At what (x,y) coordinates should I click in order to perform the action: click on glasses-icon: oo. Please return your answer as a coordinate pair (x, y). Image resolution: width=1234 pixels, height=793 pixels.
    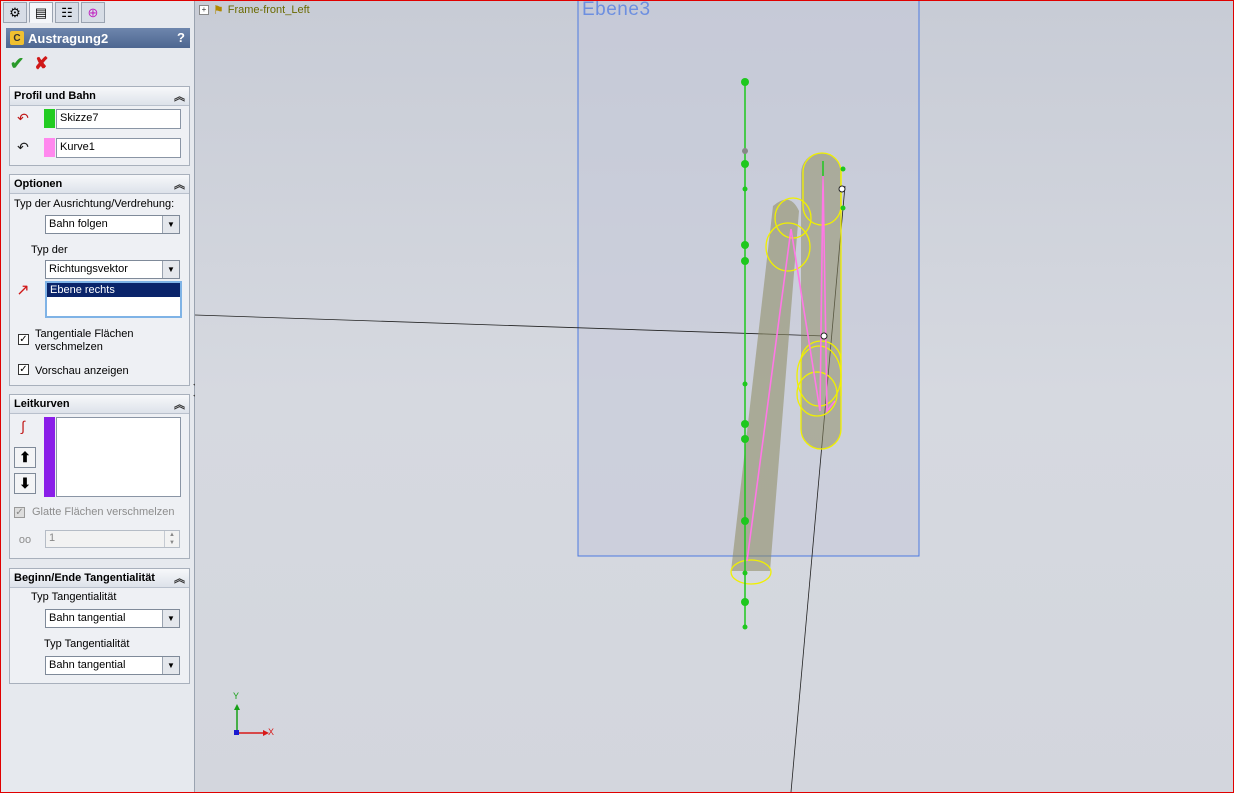
    Looking at the image, I should click on (25, 540).